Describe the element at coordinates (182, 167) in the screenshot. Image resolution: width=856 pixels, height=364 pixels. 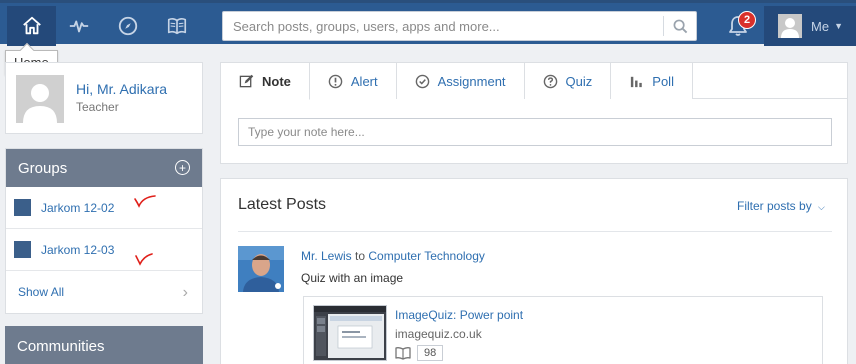
I see `add-group-icon: +` at that location.